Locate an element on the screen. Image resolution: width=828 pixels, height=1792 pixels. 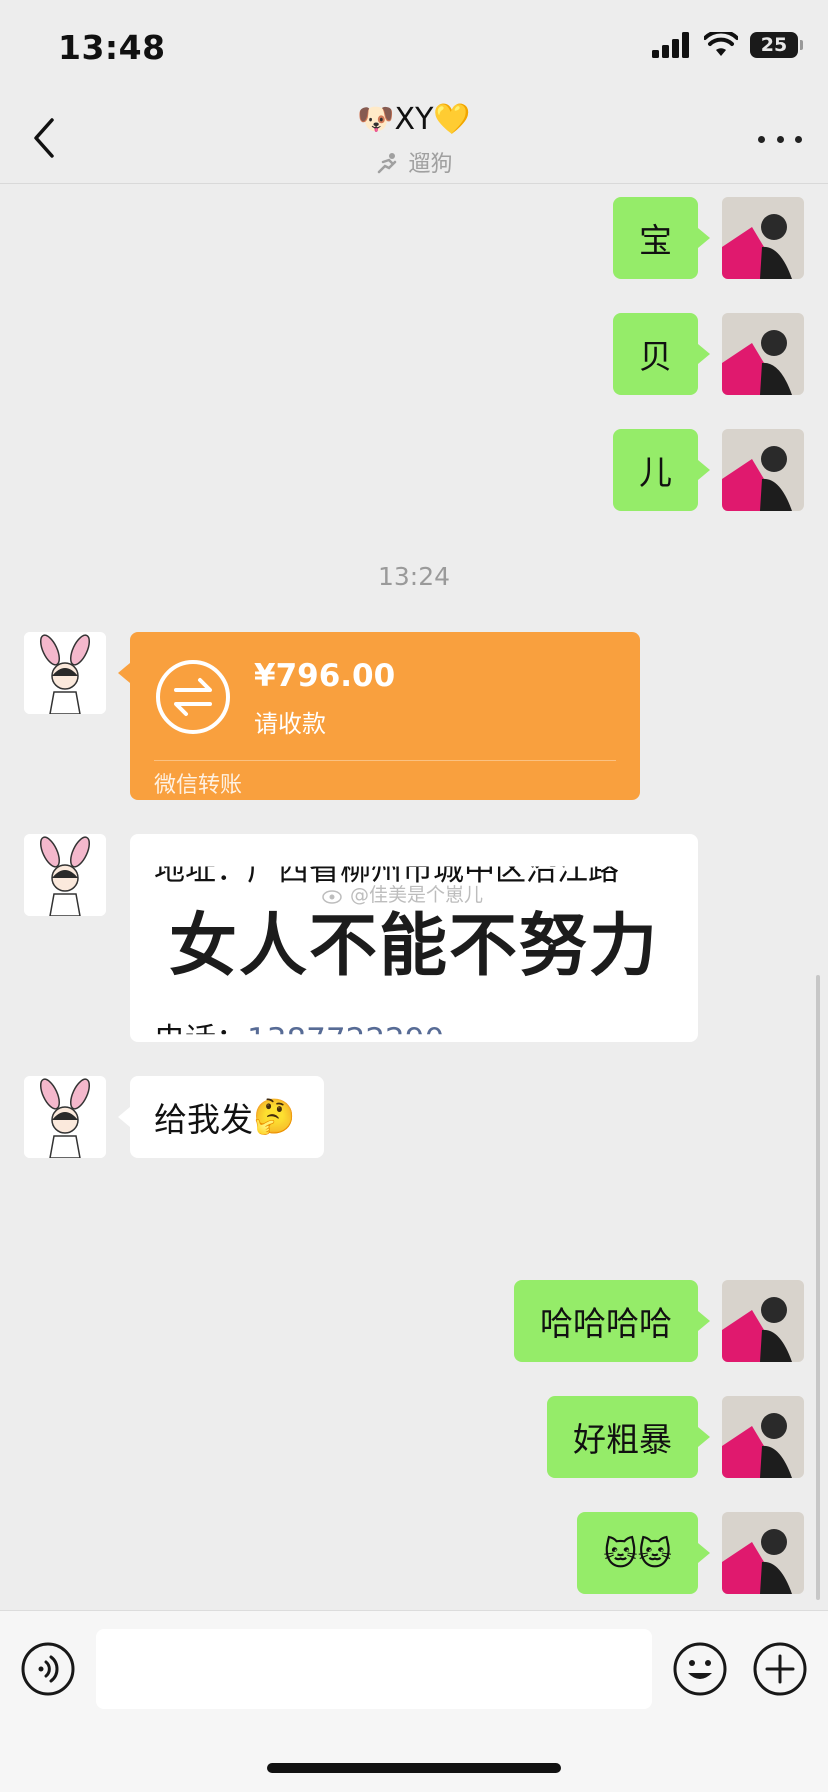
status-time: 13:48 is located at coordinates (112, 47).